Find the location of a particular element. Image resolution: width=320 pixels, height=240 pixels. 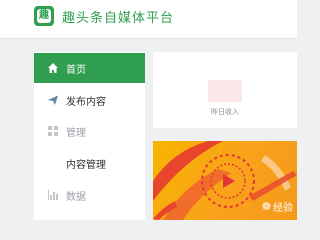

promo-banner: ❁ 经验 is located at coordinates (225, 180).